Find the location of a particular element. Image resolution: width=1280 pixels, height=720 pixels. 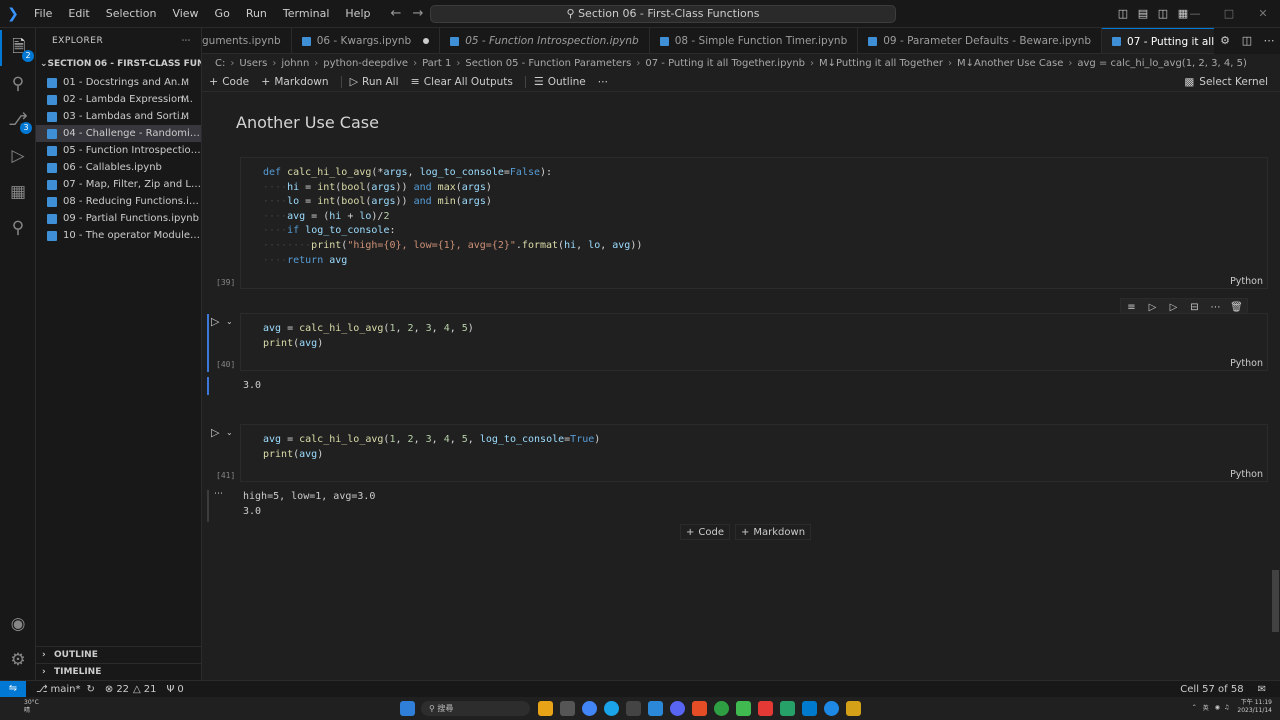

menu-help: Help is located at coordinates (357, 14).